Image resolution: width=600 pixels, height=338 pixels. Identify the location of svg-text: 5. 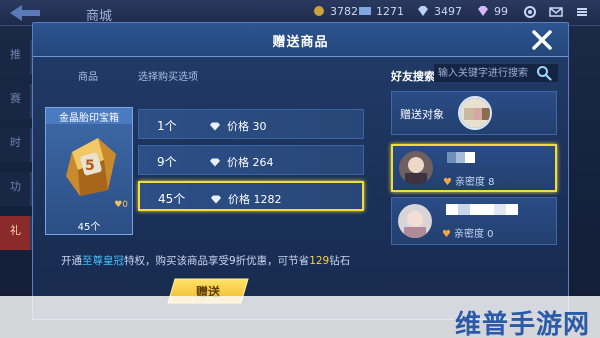
(90, 166).